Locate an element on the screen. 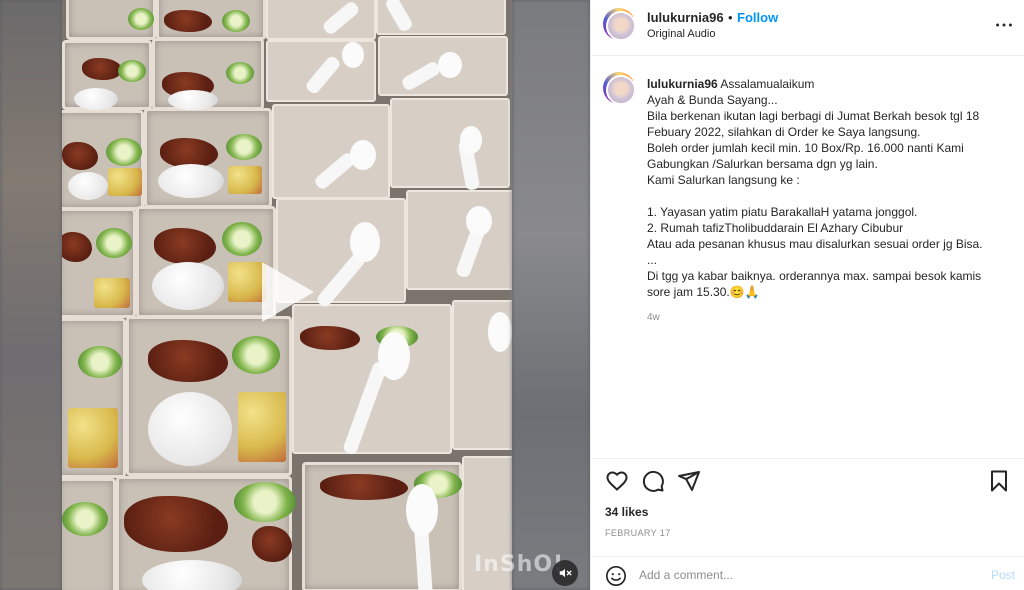 This screenshot has height=590, width=1024. video-blur-right is located at coordinates (551, 295).